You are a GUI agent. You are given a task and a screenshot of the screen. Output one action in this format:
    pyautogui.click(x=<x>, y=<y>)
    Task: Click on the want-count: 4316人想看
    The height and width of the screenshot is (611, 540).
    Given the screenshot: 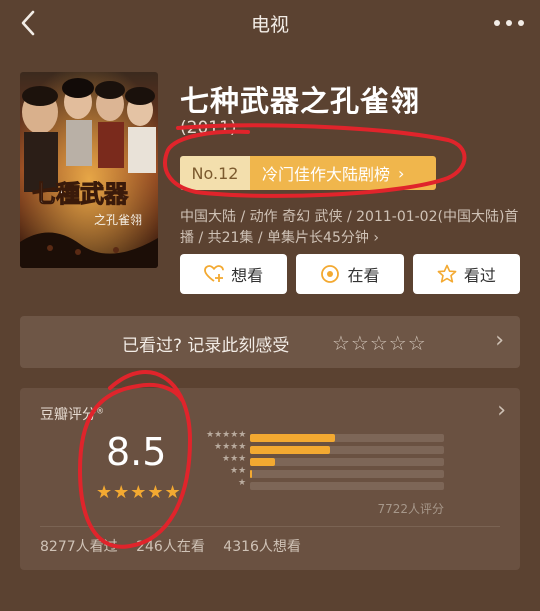 What is the action you would take?
    pyautogui.click(x=262, y=547)
    